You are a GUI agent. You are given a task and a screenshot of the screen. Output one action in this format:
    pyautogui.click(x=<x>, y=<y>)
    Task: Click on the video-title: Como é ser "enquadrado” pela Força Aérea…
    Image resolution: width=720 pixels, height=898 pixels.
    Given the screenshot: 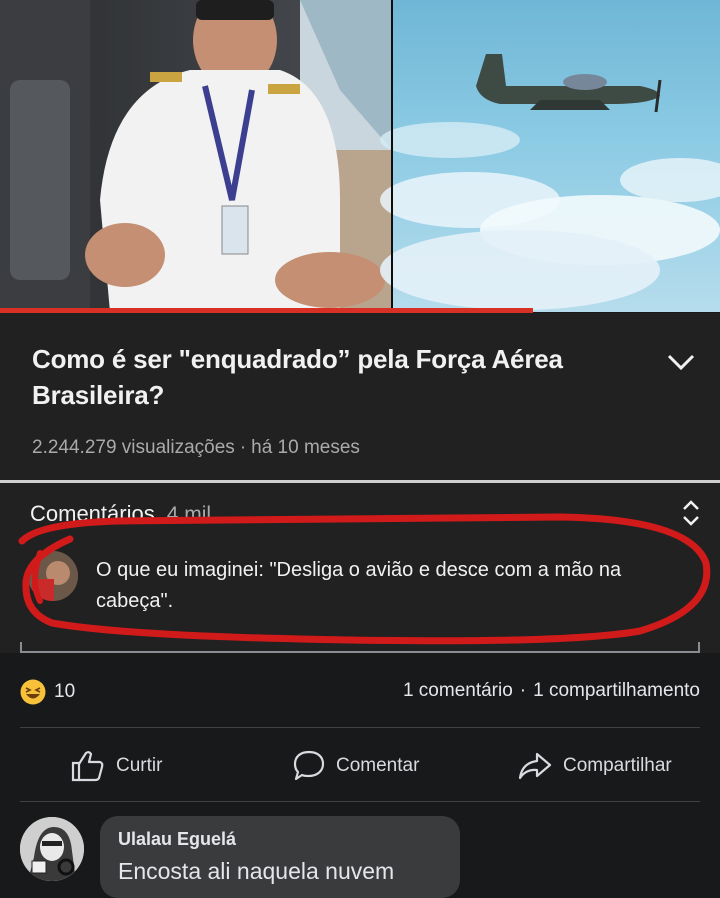 What is the action you would take?
    pyautogui.click(x=297, y=377)
    